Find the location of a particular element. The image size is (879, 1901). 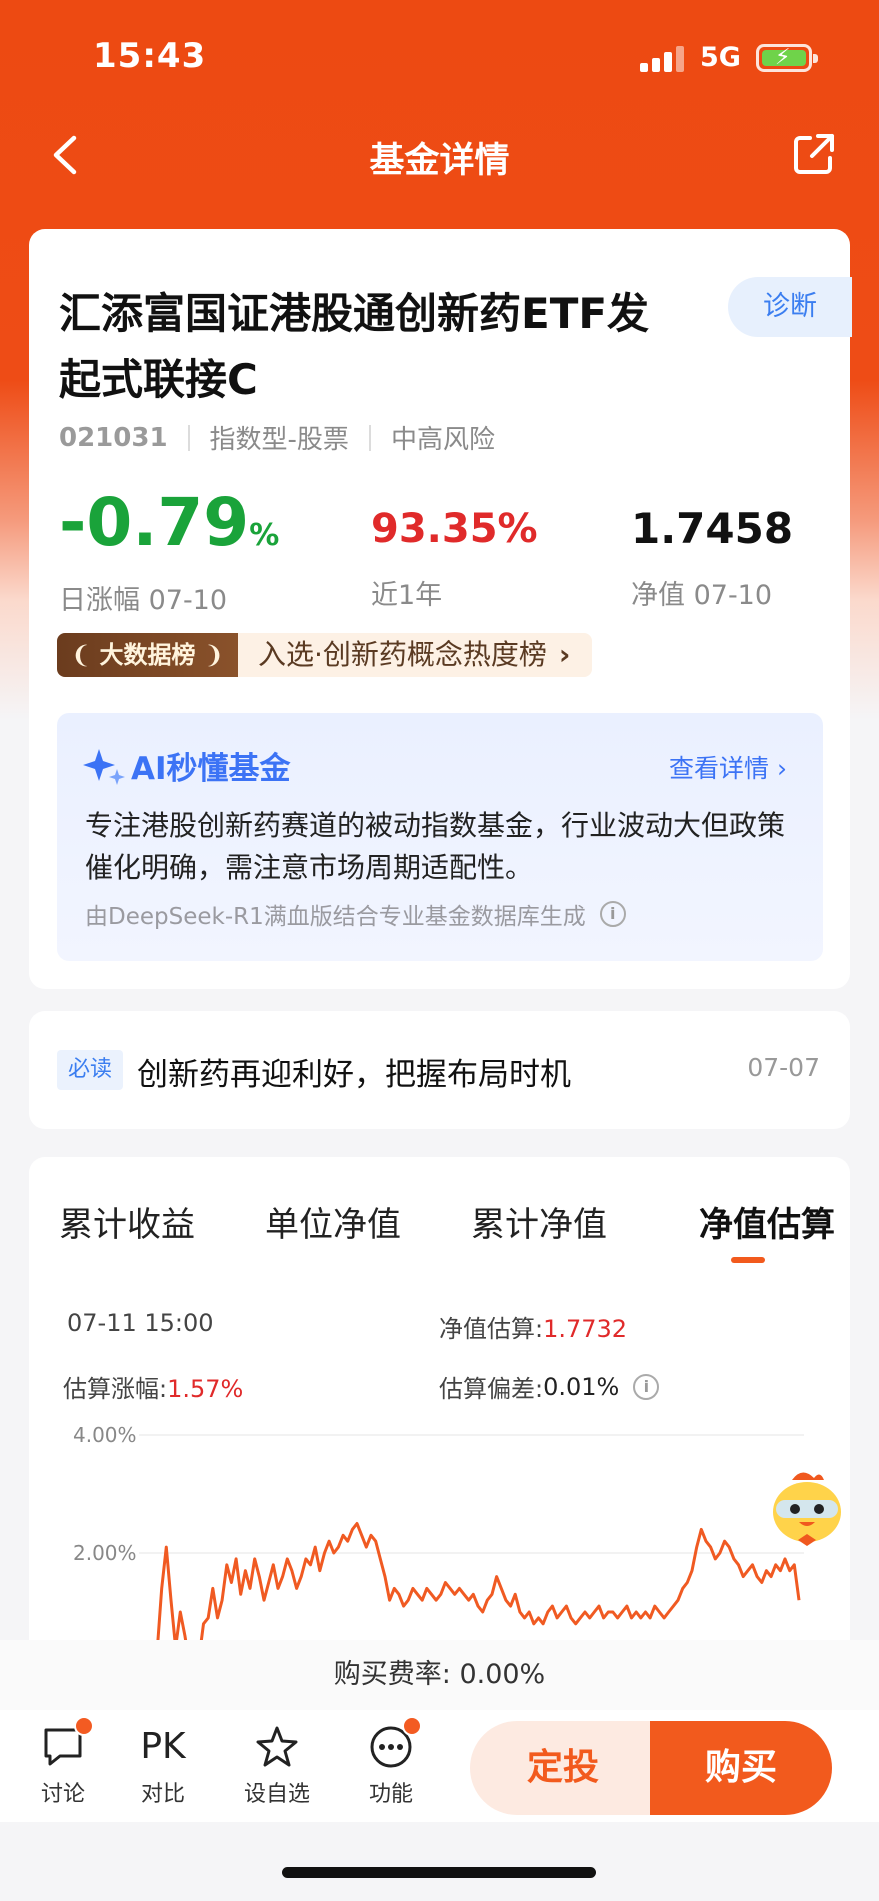

nav-bar: 基金详情 is located at coordinates (439, 155).